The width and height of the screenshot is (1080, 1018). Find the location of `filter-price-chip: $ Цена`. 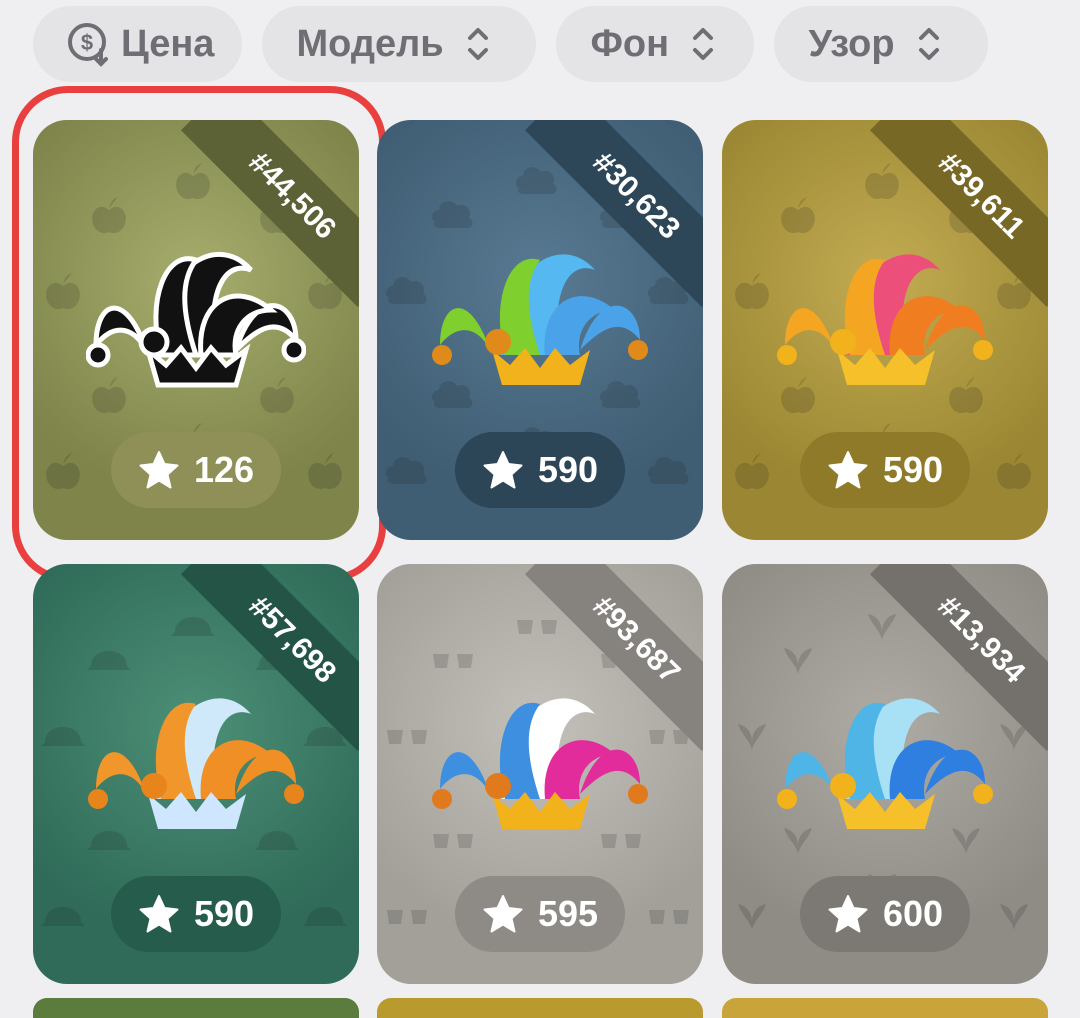

filter-price-chip: $ Цена is located at coordinates (138, 44).